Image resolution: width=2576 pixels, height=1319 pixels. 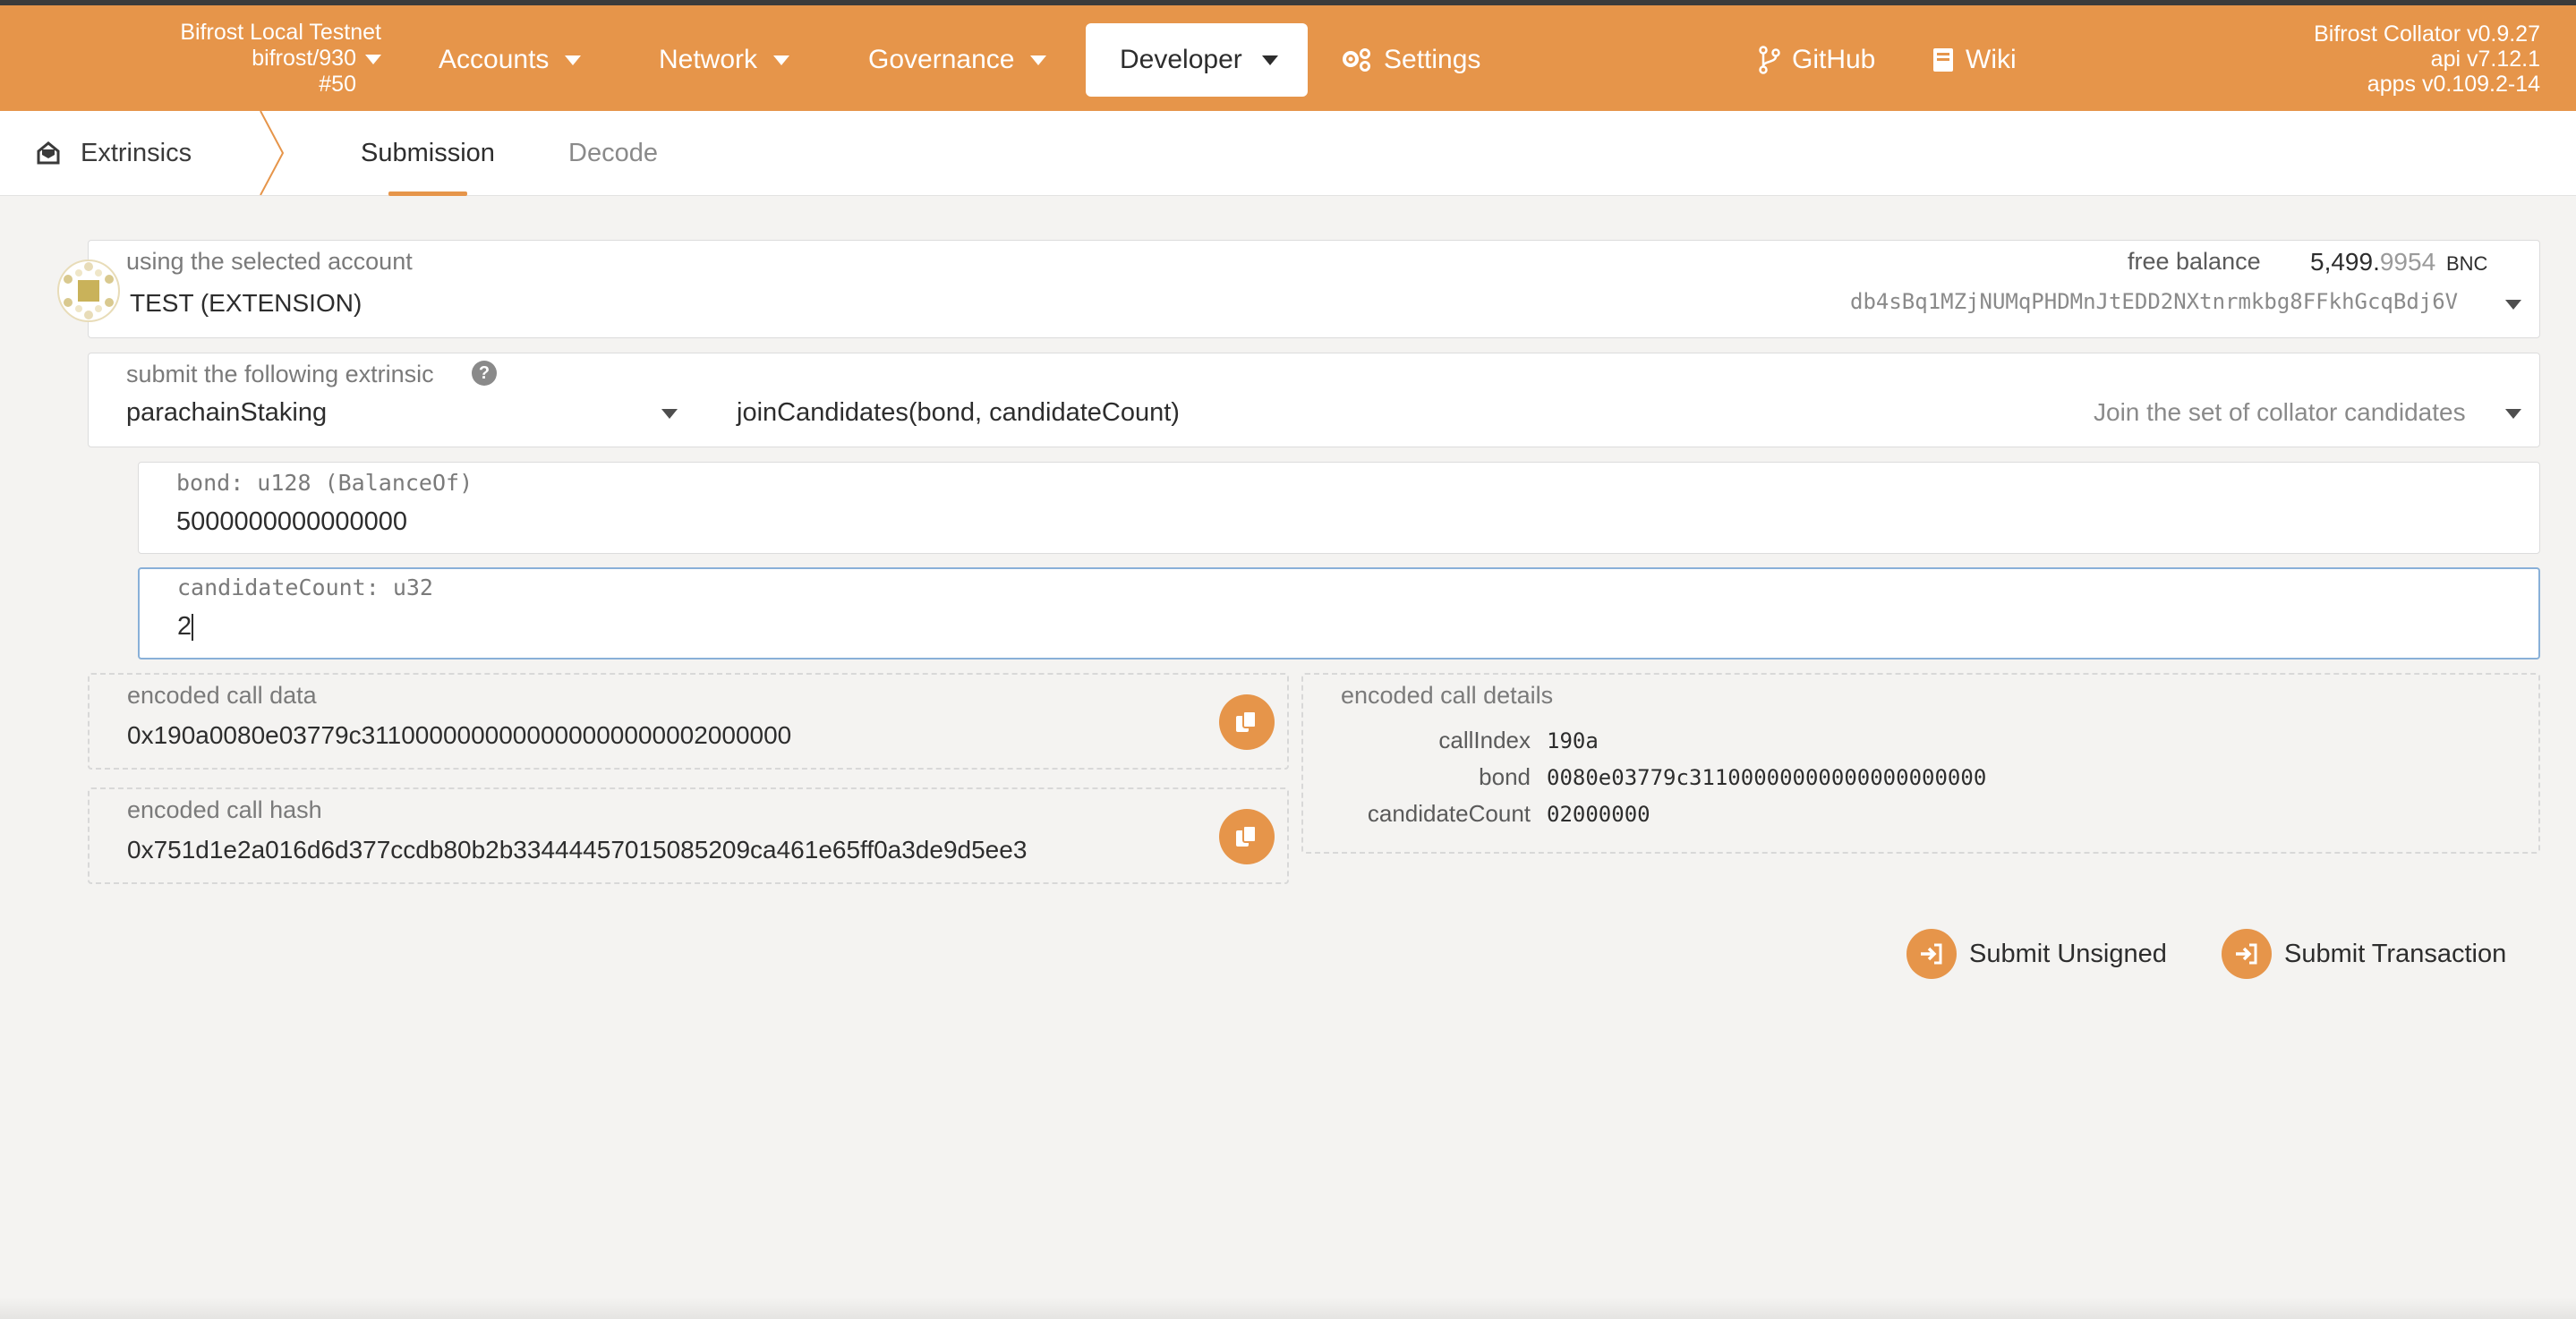 What do you see at coordinates (88, 291) in the screenshot?
I see `account-identicon` at bounding box center [88, 291].